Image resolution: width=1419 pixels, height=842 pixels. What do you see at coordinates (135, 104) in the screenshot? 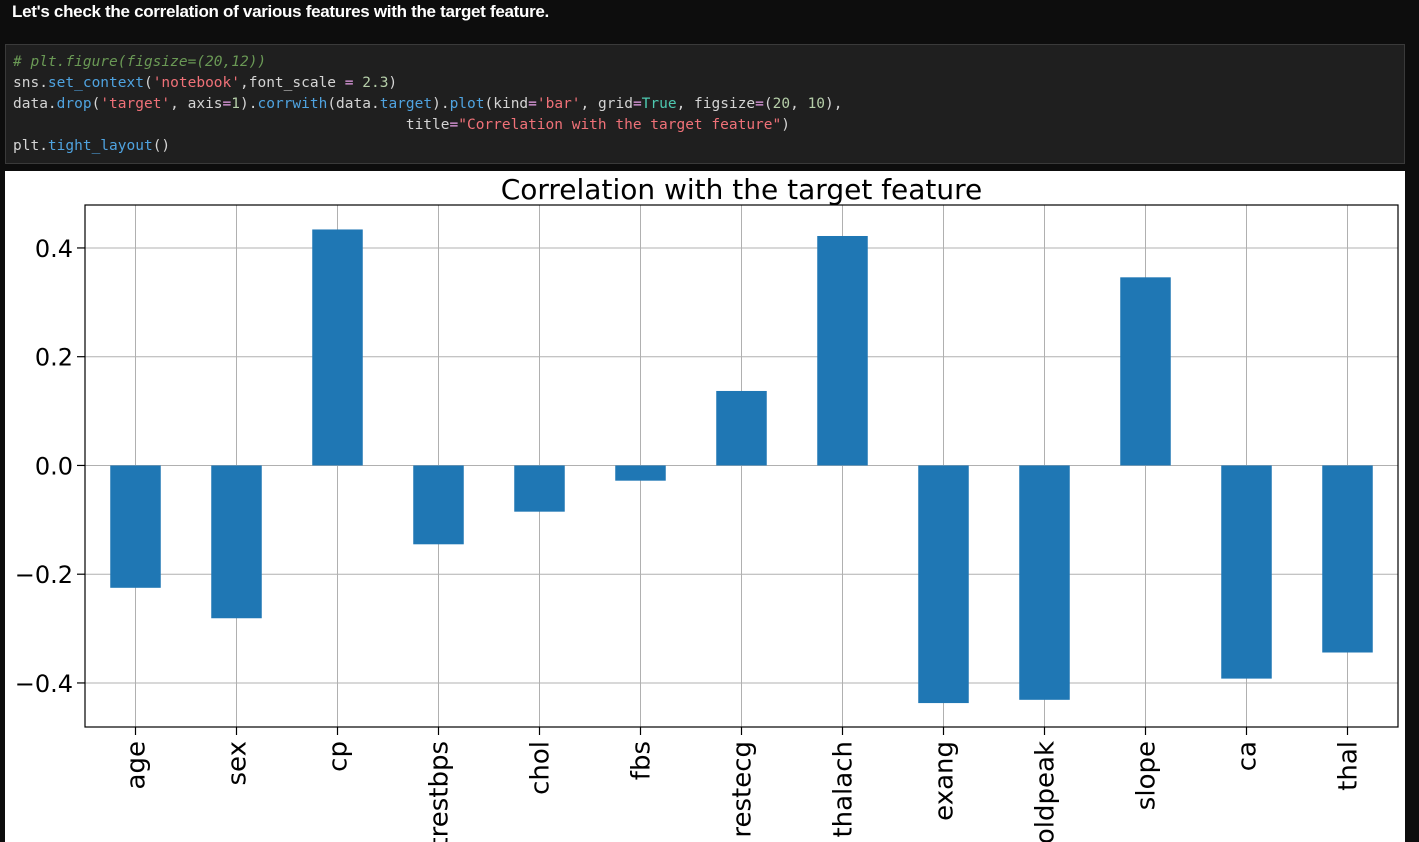
I see `code-token: 'target'` at bounding box center [135, 104].